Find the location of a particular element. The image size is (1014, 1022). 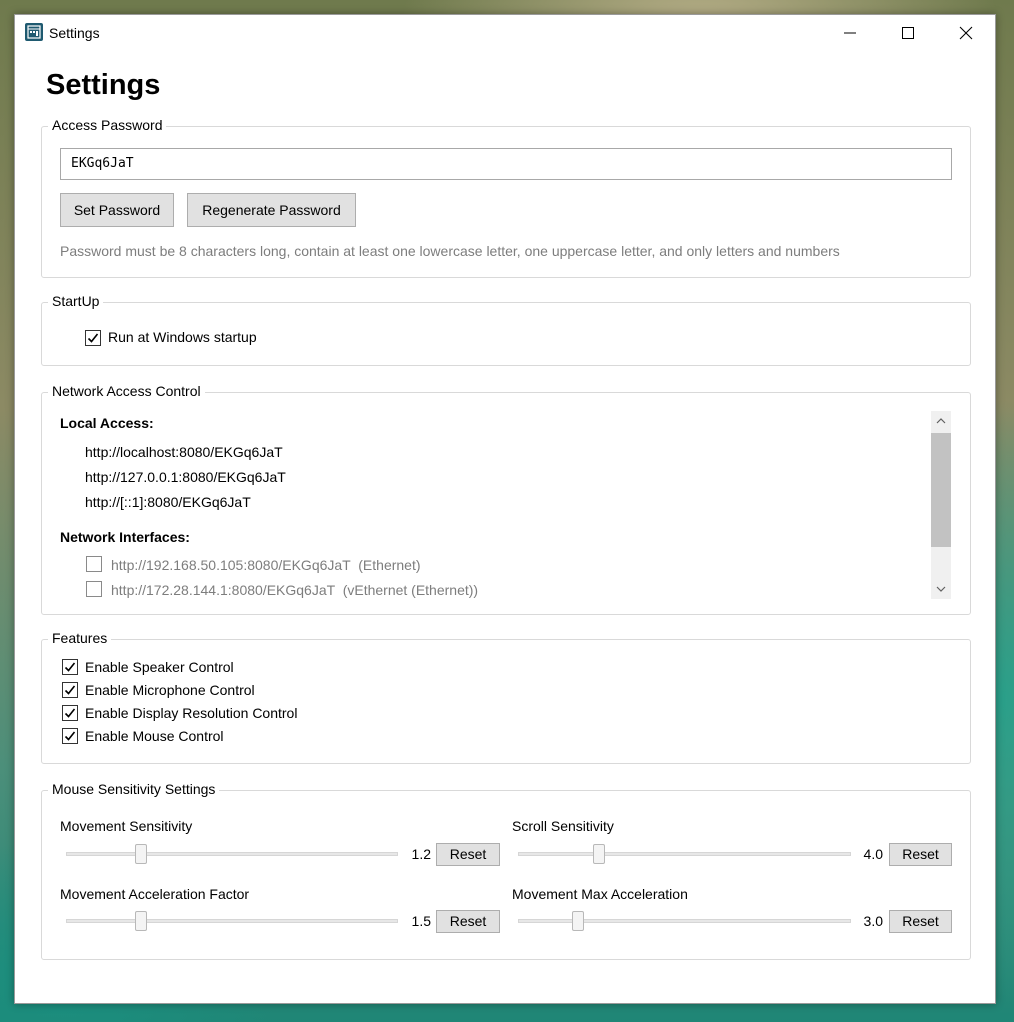

maximize-button is located at coordinates (908, 33).